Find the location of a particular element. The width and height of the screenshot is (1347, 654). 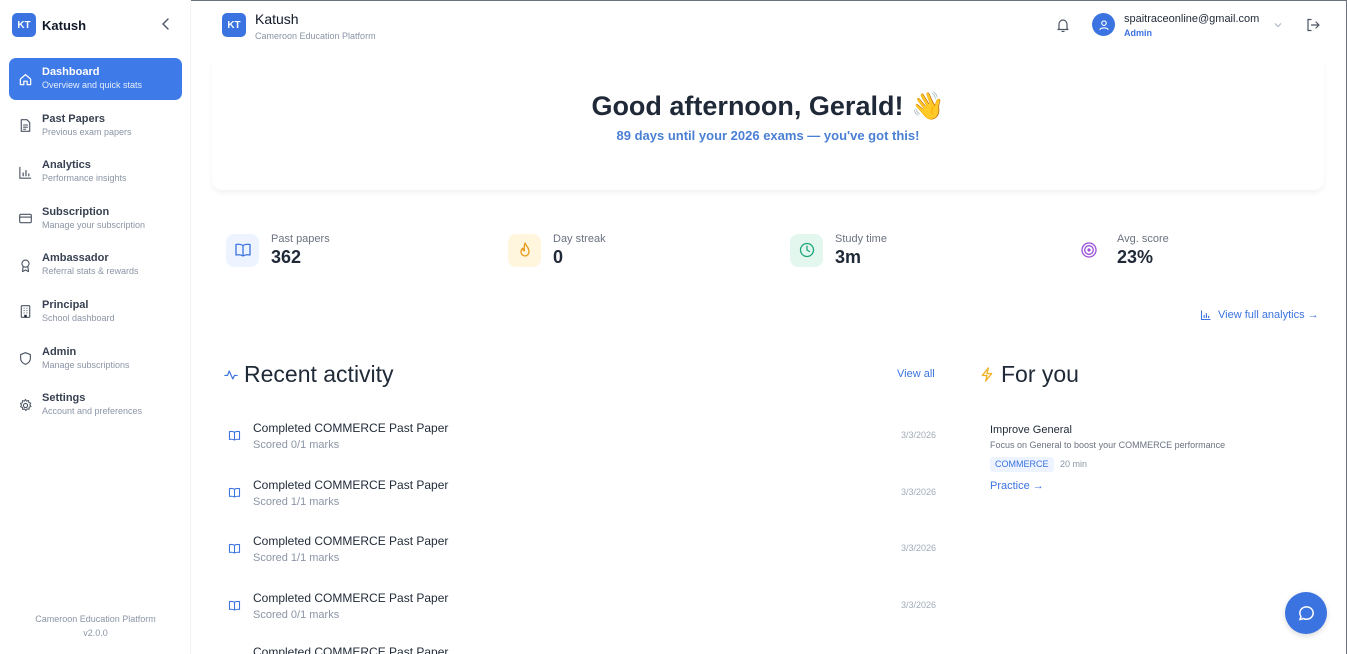

nav-sub: Overview and quick stats is located at coordinates (92, 85).